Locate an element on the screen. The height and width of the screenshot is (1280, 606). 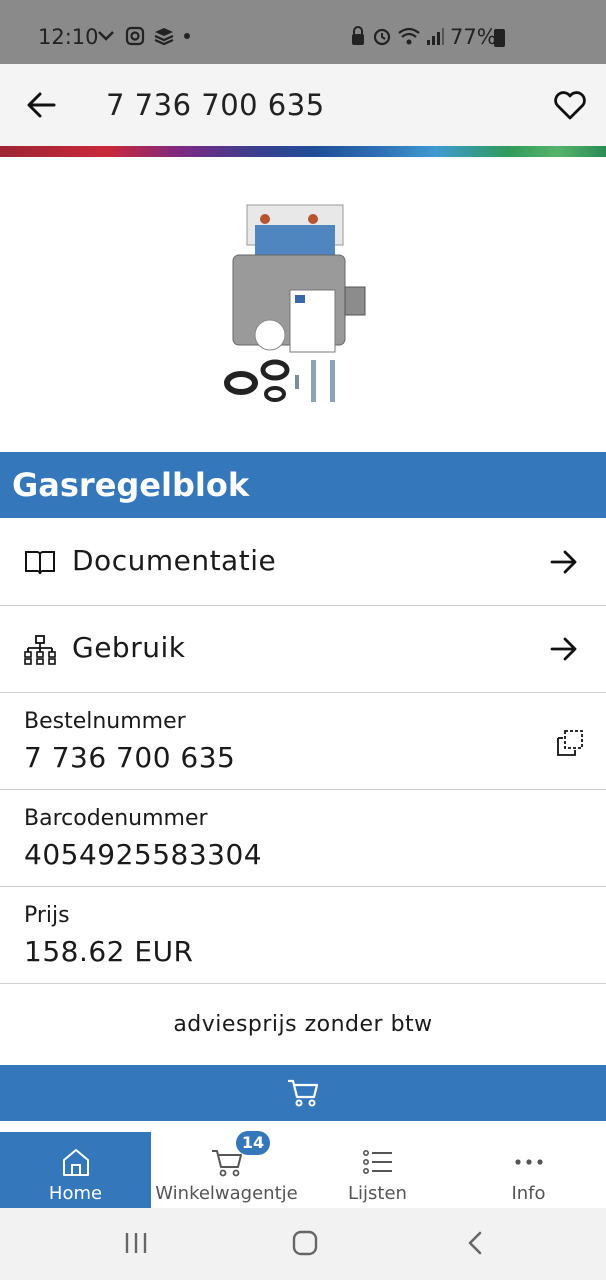
product-image is located at coordinates (285, 305).